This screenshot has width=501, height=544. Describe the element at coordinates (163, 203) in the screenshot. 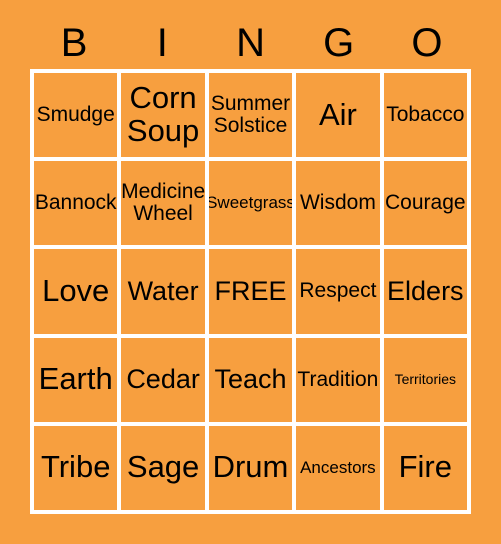

I see `bingo-cell: Medicine Wheel` at that location.